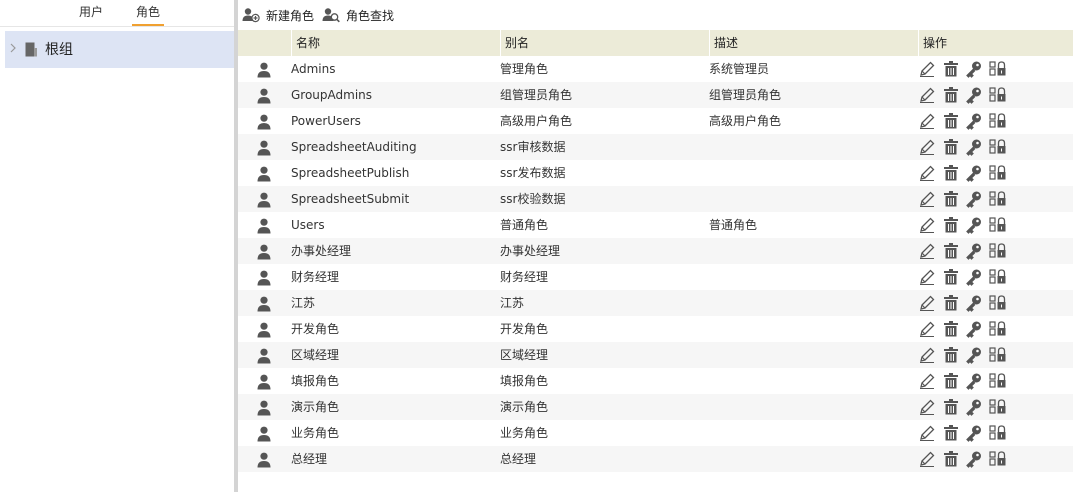 This screenshot has width=1075, height=492. What do you see at coordinates (655, 329) in the screenshot?
I see `table-row: 开发角色 开发角色` at bounding box center [655, 329].